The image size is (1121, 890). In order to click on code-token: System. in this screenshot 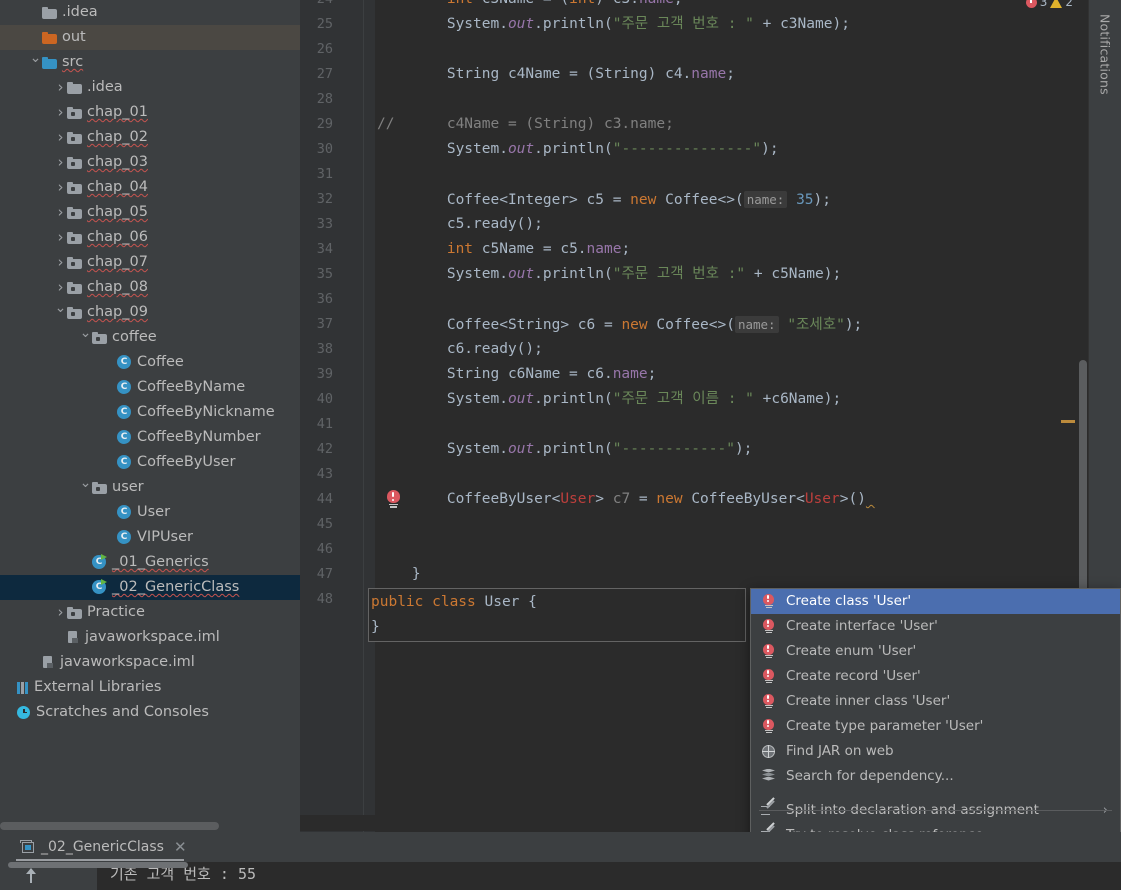, I will do `click(442, 274)`.